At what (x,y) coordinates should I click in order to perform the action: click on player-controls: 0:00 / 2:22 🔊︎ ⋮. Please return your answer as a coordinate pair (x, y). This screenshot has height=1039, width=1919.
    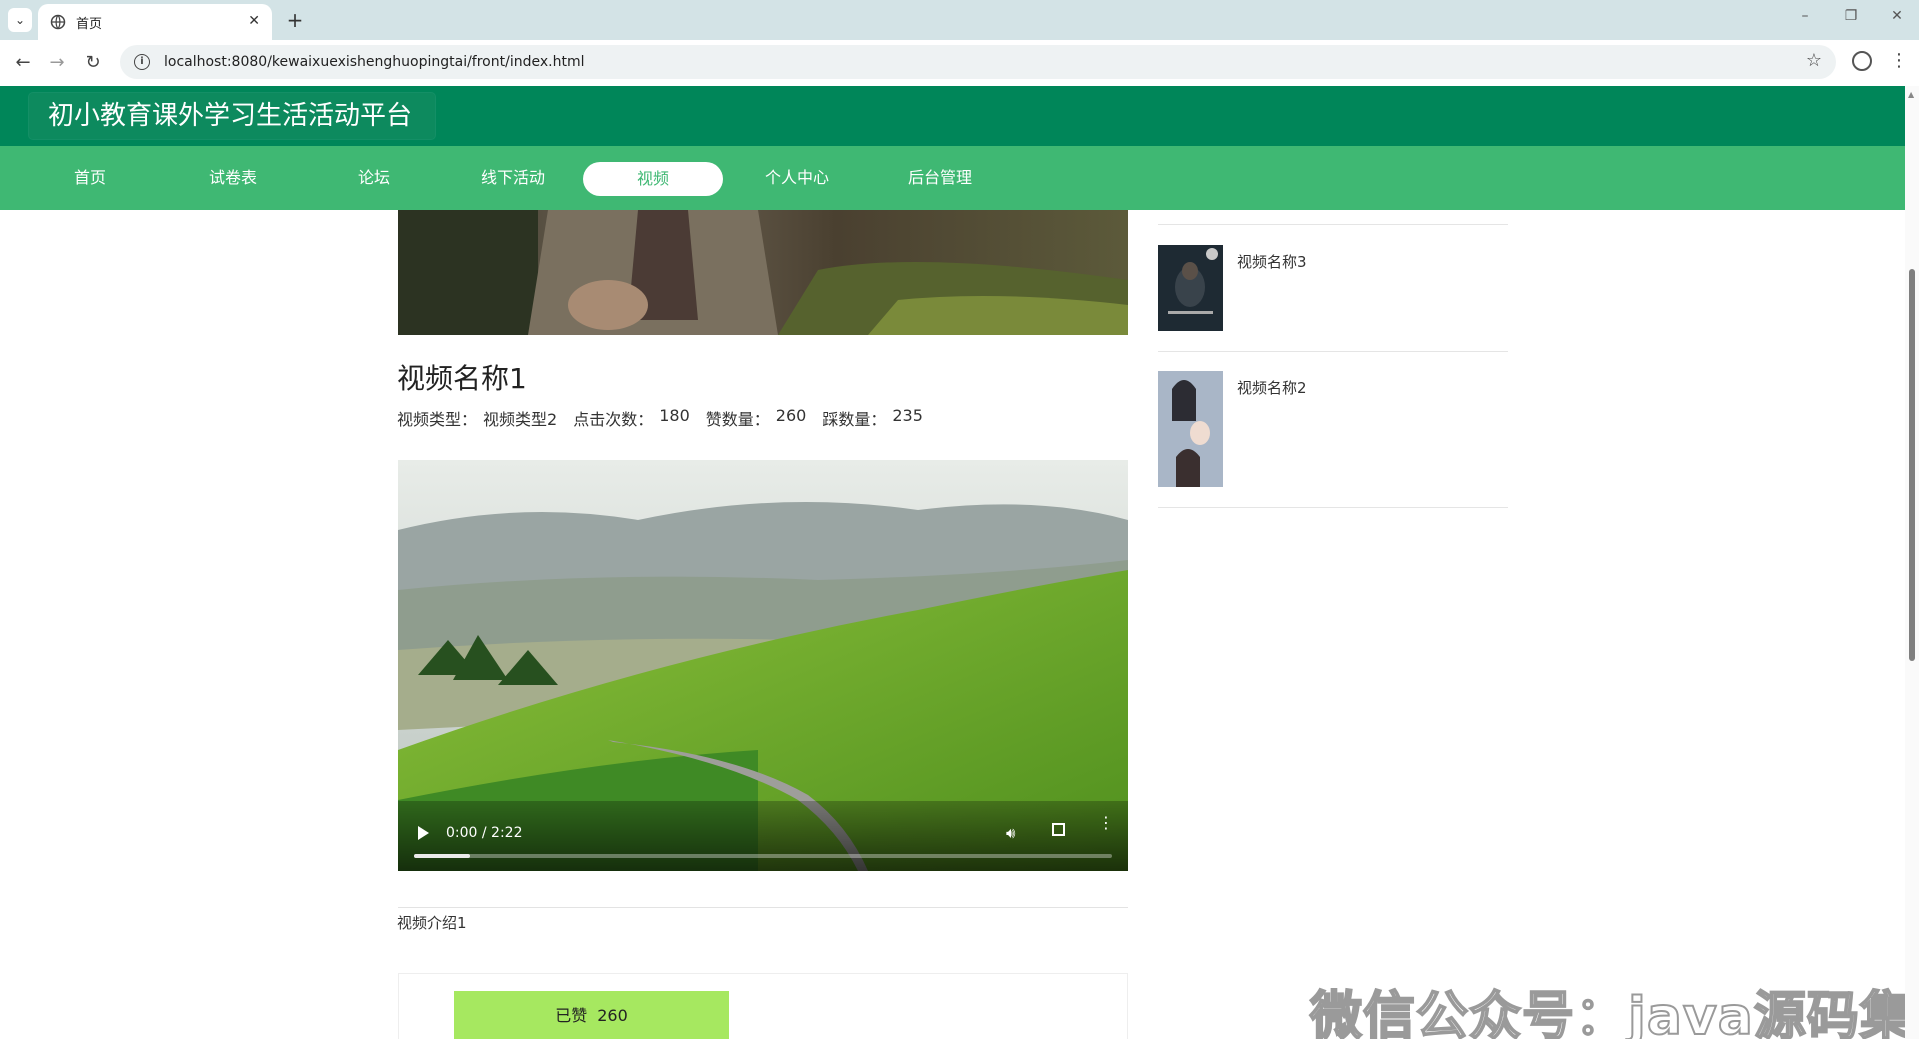
    Looking at the image, I should click on (763, 836).